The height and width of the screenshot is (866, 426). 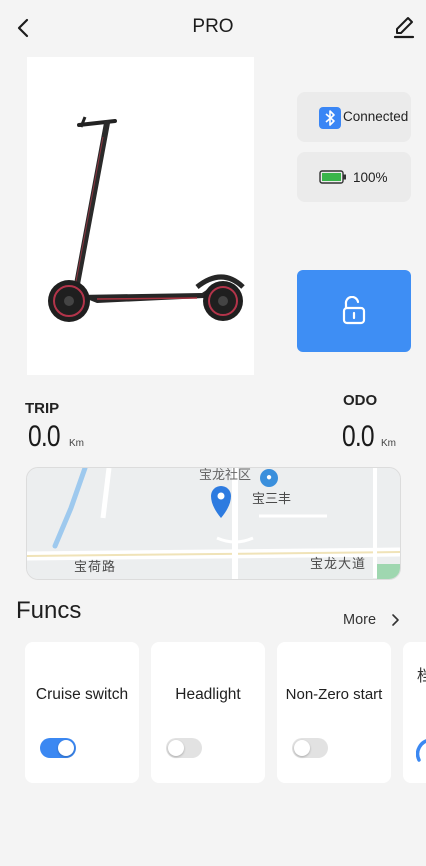 What do you see at coordinates (404, 27) in the screenshot?
I see `pencil-icon` at bounding box center [404, 27].